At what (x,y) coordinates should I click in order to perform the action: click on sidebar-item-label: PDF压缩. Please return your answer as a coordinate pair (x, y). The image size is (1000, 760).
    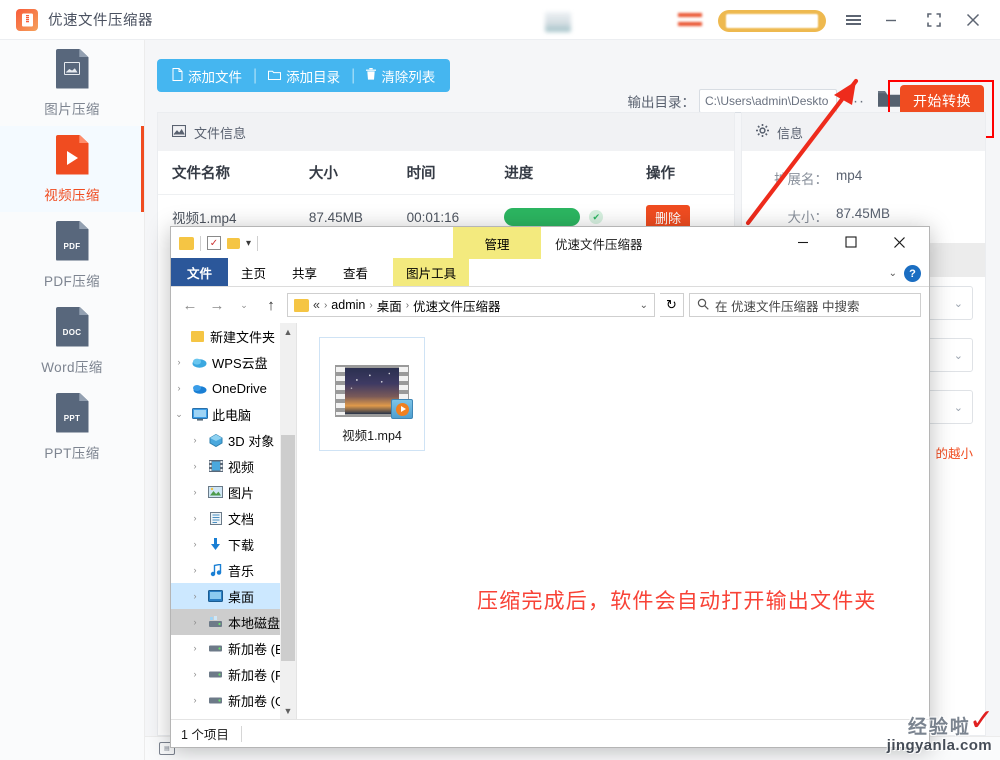
    Looking at the image, I should click on (72, 281).